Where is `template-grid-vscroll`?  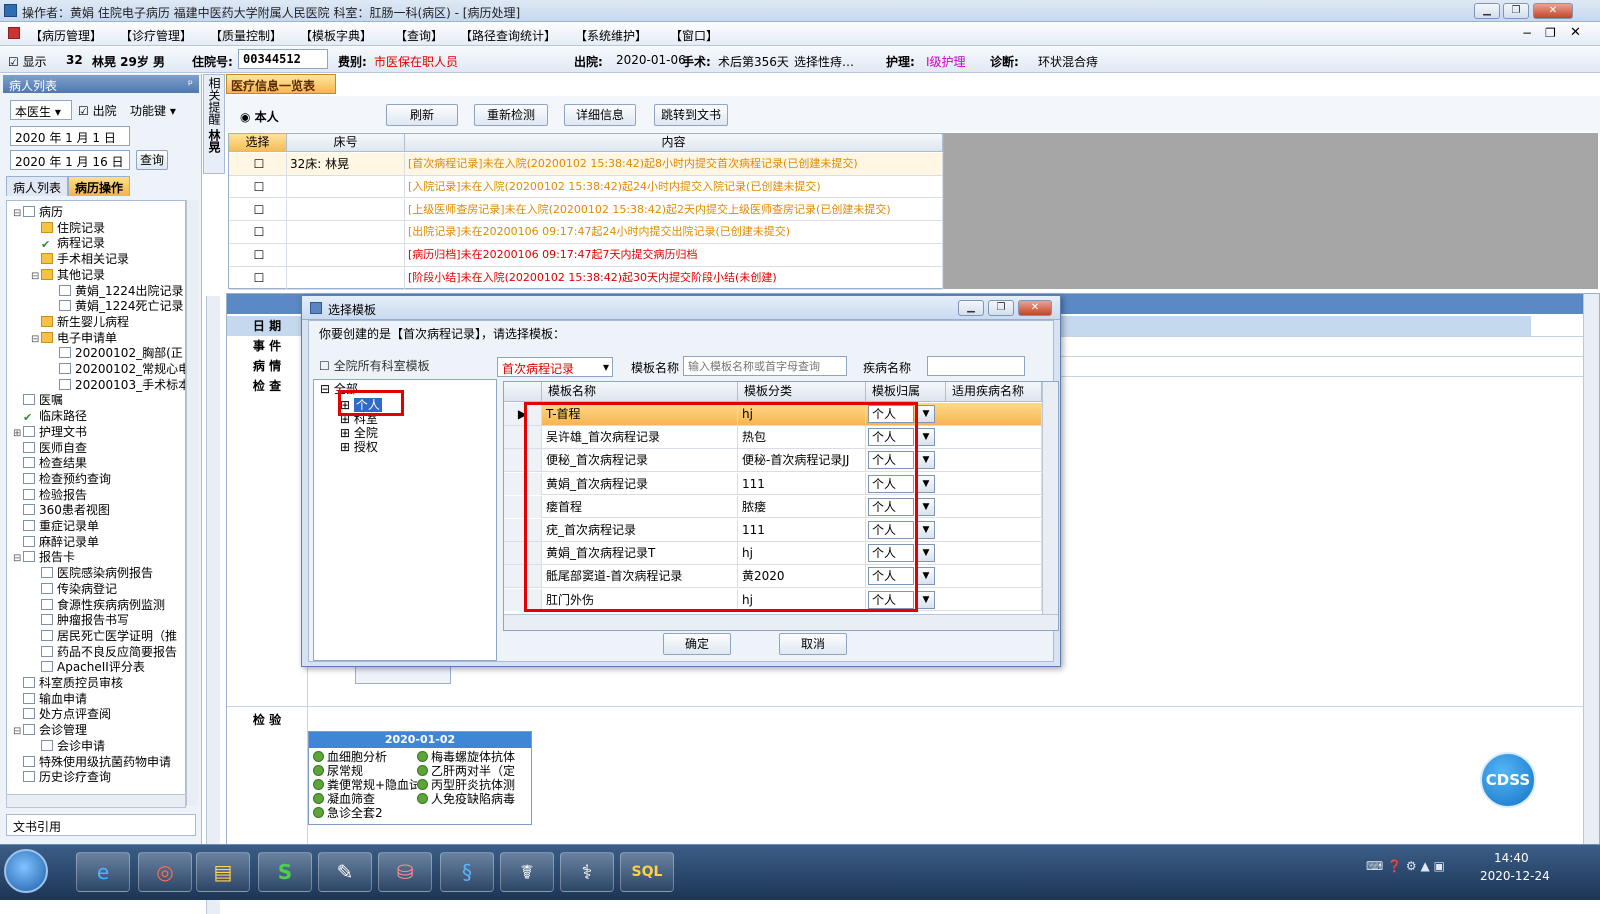 template-grid-vscroll is located at coordinates (1050, 498).